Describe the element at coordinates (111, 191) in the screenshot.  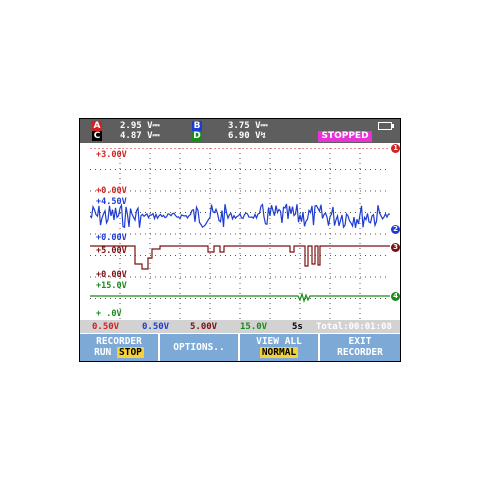
I see `trace1-bottom-label: +0.00V` at that location.